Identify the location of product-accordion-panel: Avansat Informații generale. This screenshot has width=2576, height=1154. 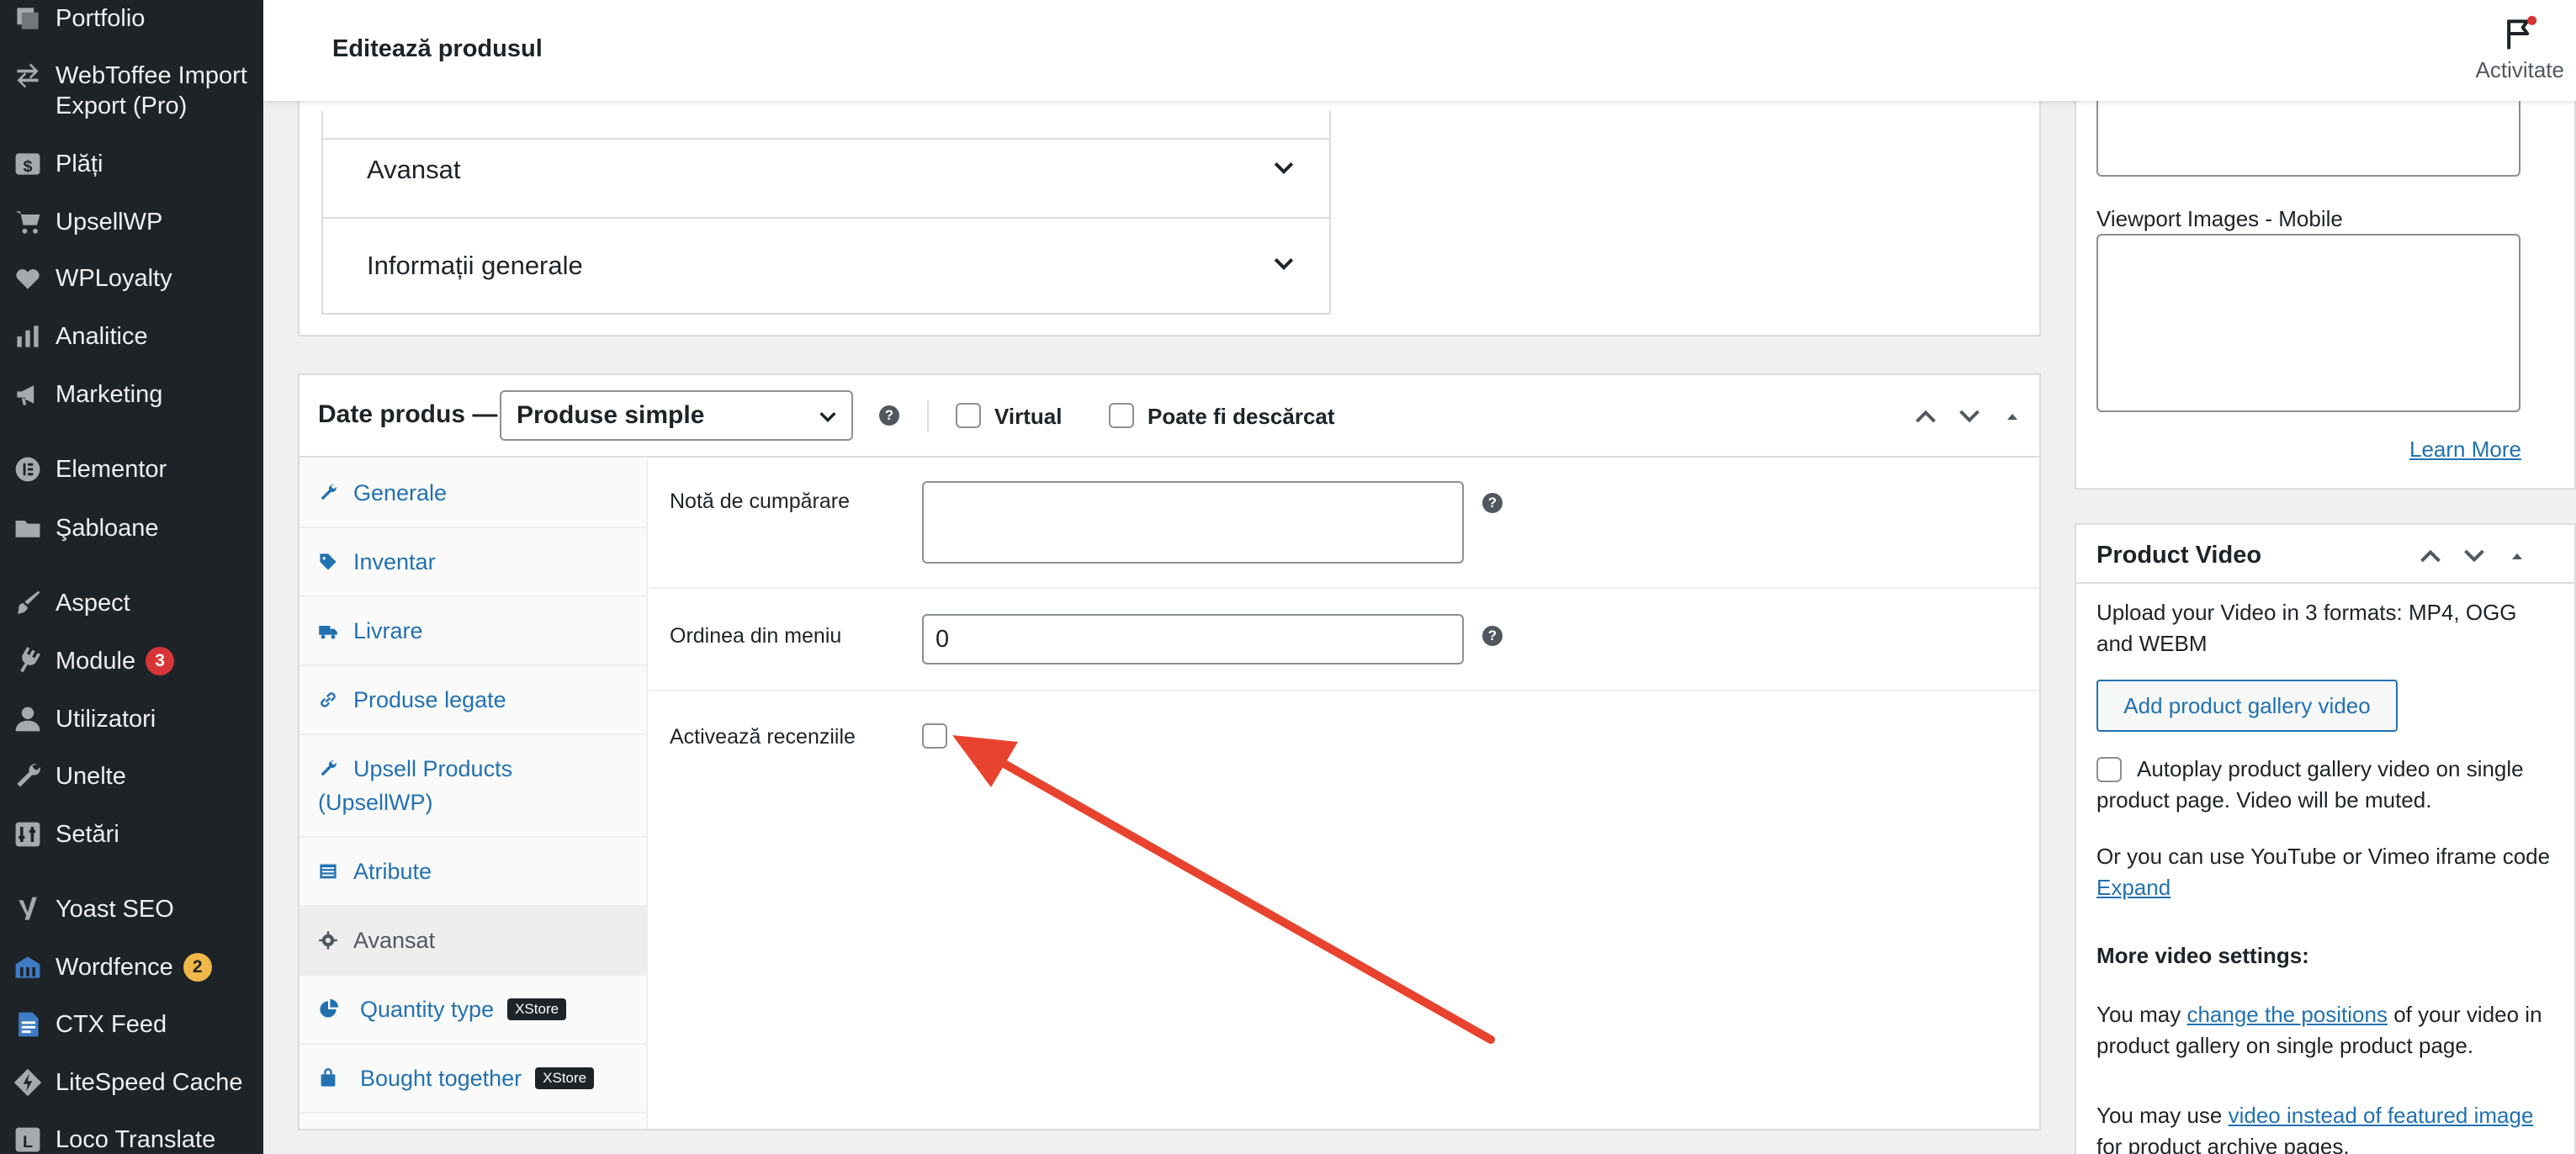
(1169, 214).